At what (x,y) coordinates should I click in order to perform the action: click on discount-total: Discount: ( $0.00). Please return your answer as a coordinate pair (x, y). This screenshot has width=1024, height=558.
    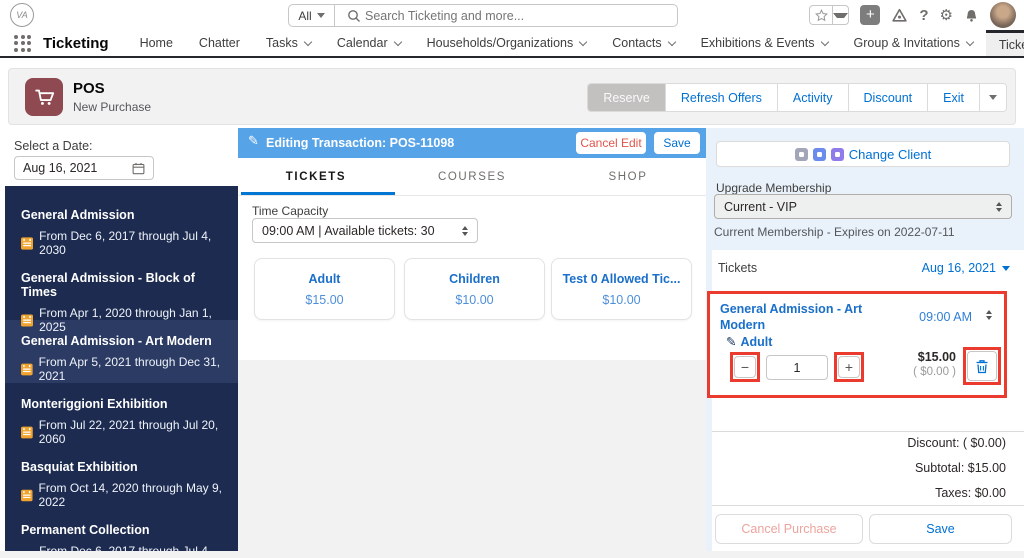
    Looking at the image, I should click on (956, 443).